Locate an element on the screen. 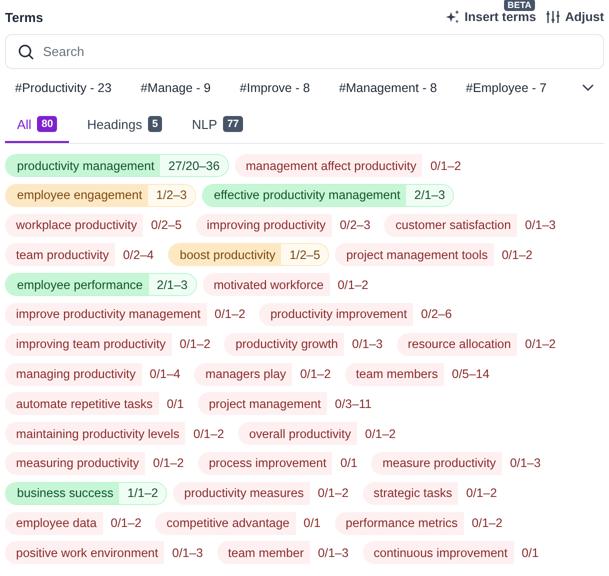 This screenshot has height=576, width=609. term-label: improving team productivity is located at coordinates (88, 344).